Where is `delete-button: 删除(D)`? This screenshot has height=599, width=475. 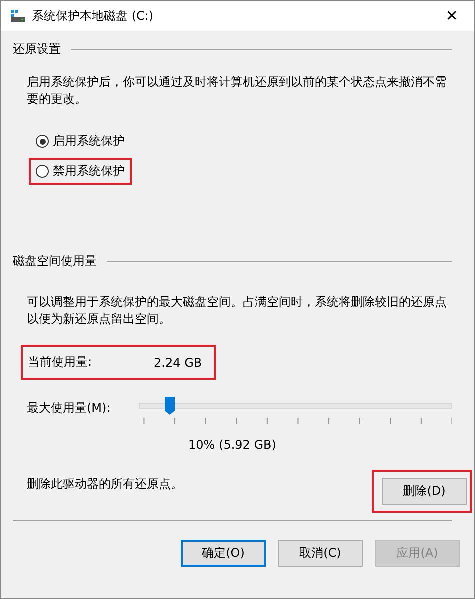
delete-button: 删除(D) is located at coordinates (424, 491).